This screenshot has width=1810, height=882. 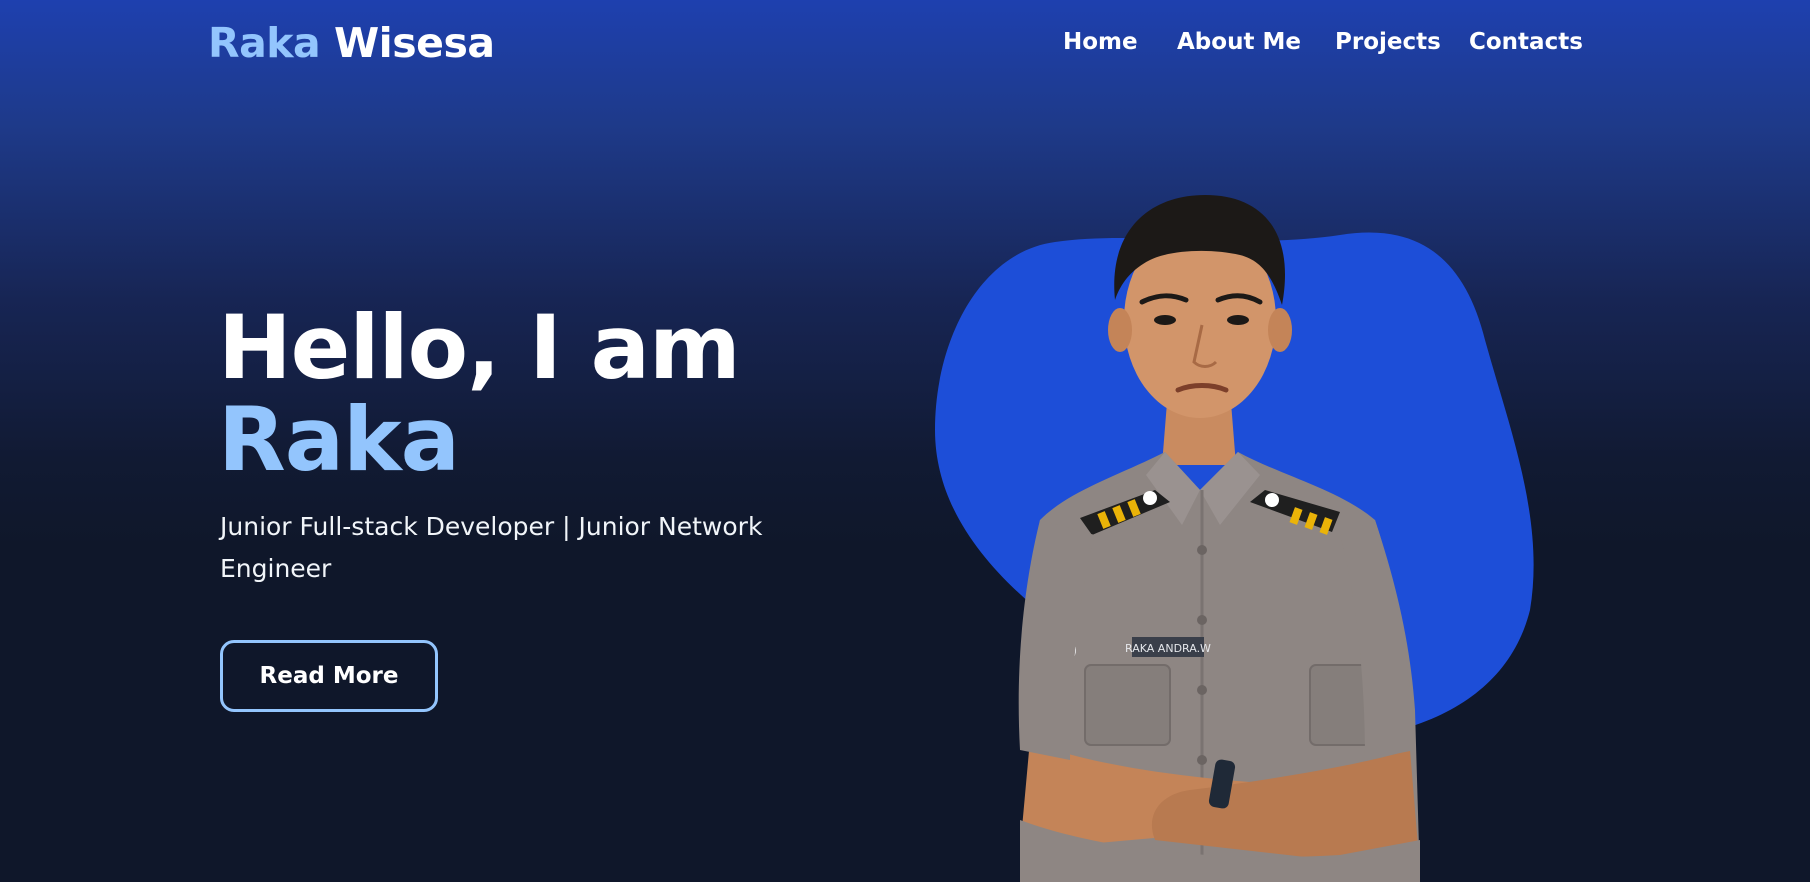 I want to click on pocket-left, so click(x=1127, y=705).